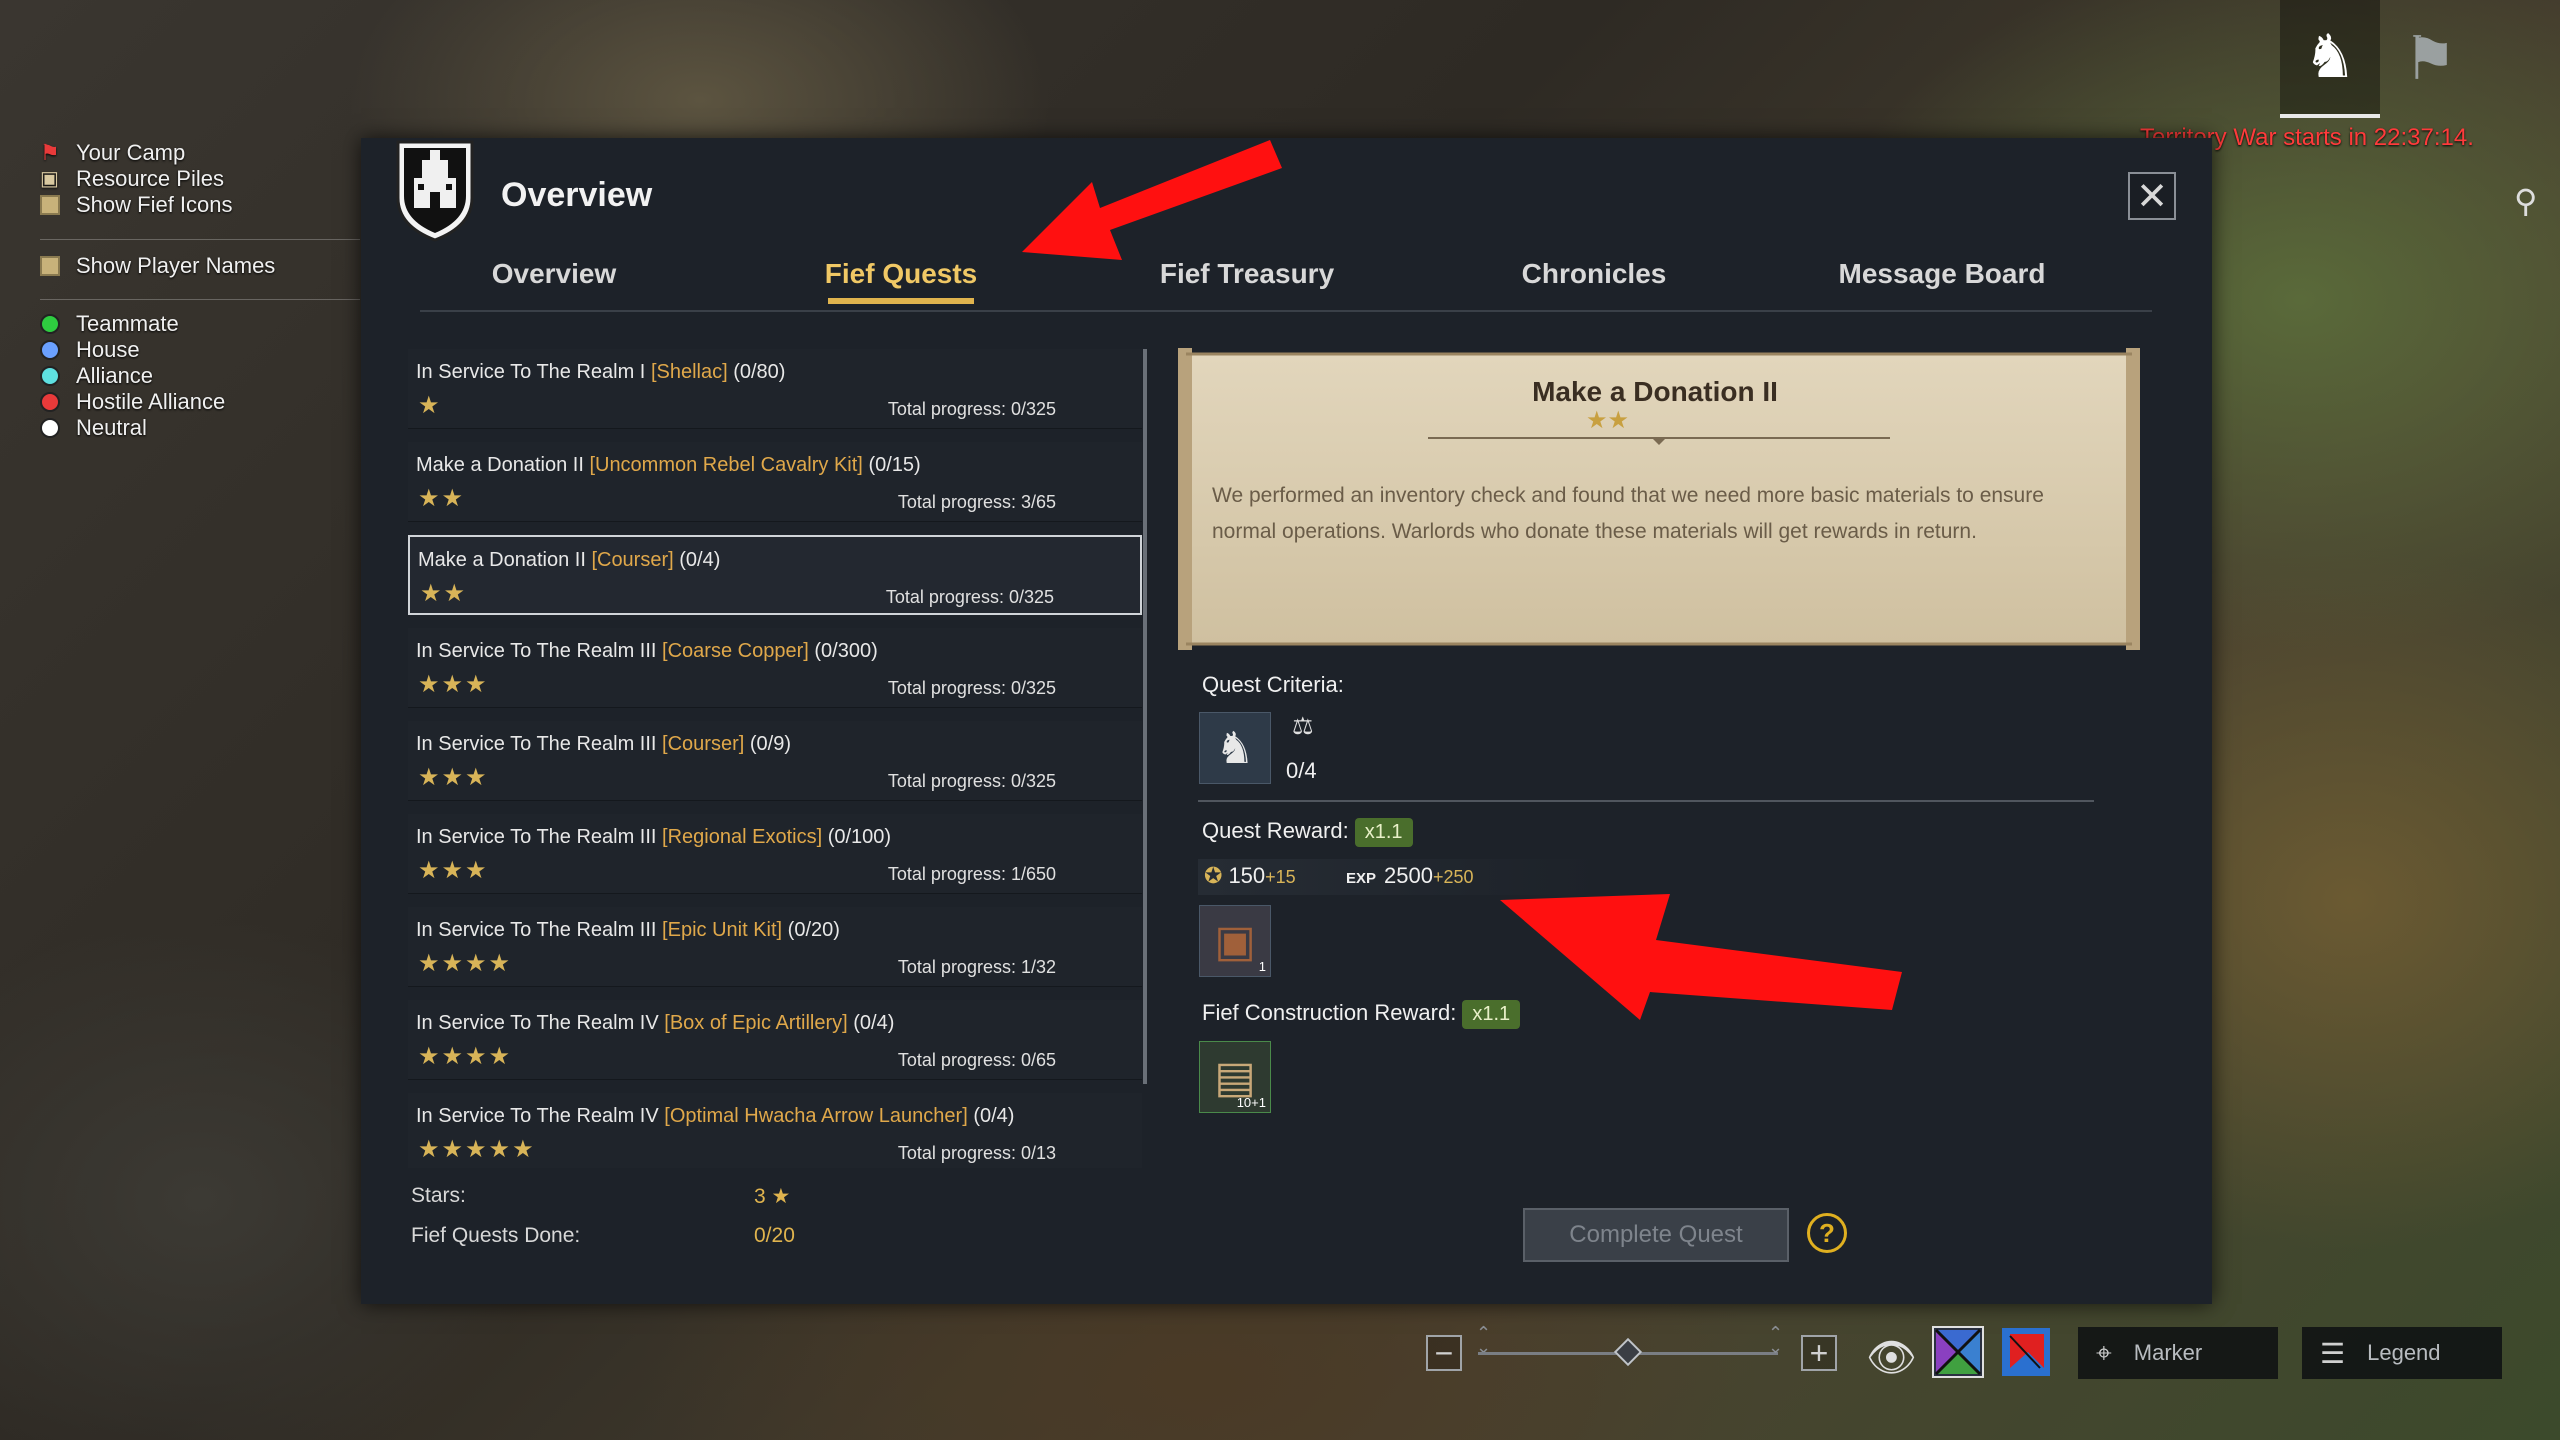  Describe the element at coordinates (726, 465) in the screenshot. I see `quest-material: [Uncommon Rebel Cavalry Kit]` at that location.